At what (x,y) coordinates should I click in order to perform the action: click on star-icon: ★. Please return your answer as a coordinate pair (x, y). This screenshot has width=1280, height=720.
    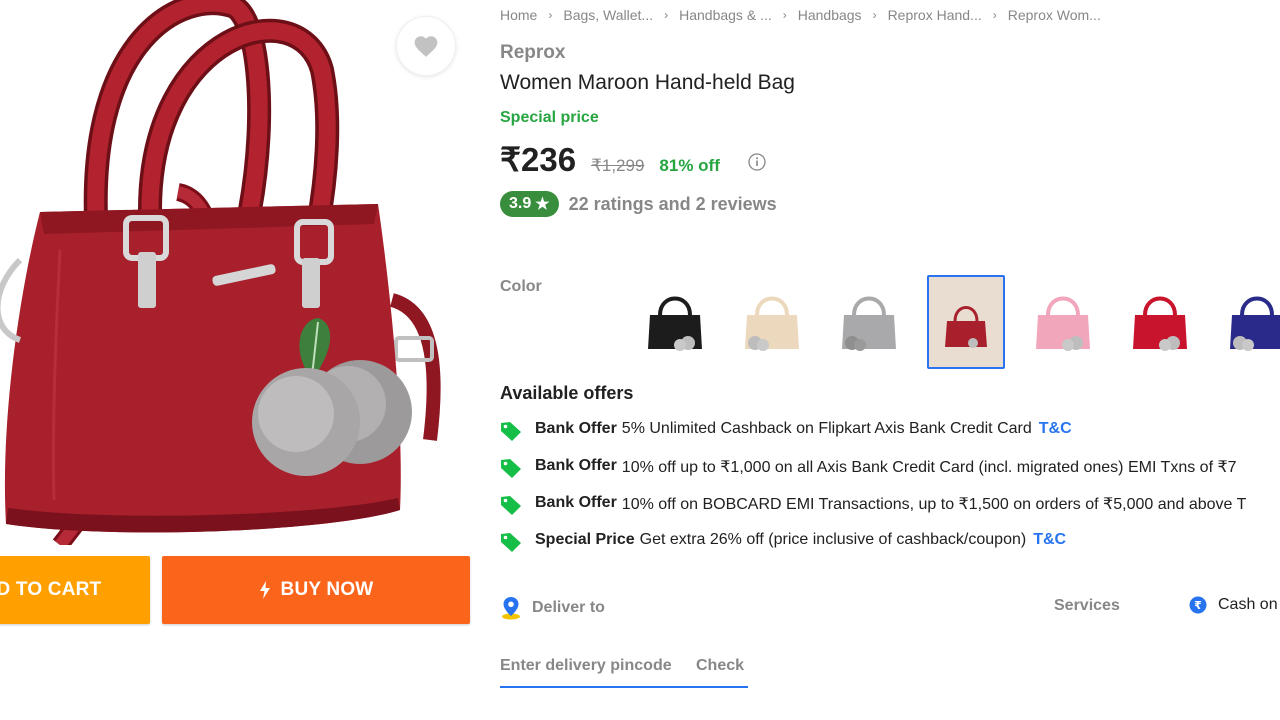
    Looking at the image, I should click on (542, 204).